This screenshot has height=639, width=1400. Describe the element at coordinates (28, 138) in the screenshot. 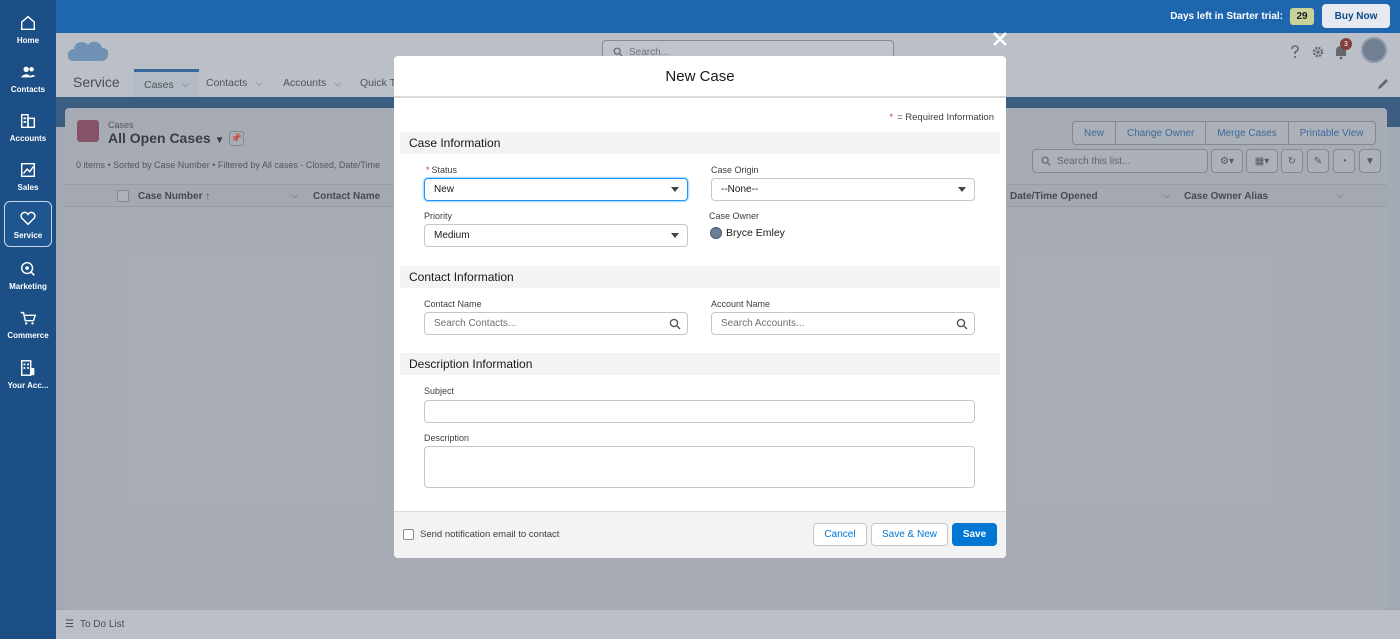

I see `rail-item-label: Accounts` at that location.